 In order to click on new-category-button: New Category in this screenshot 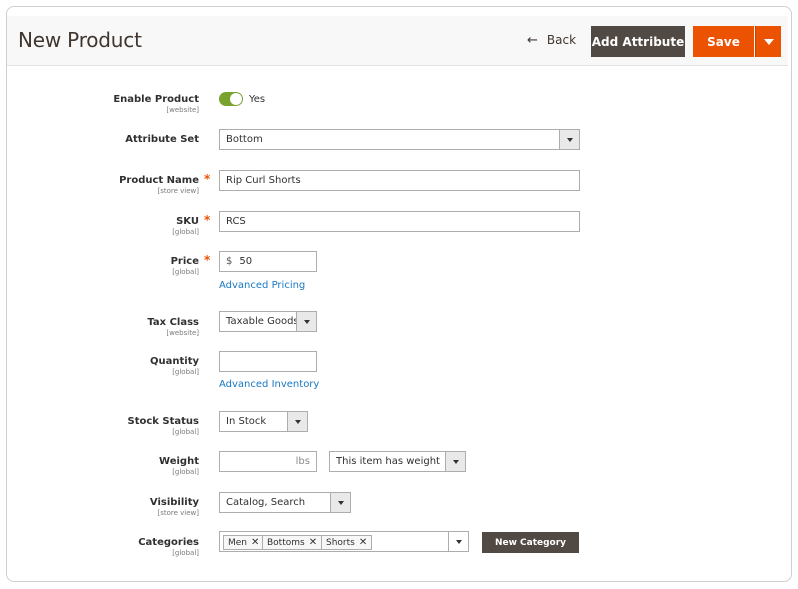, I will do `click(530, 542)`.